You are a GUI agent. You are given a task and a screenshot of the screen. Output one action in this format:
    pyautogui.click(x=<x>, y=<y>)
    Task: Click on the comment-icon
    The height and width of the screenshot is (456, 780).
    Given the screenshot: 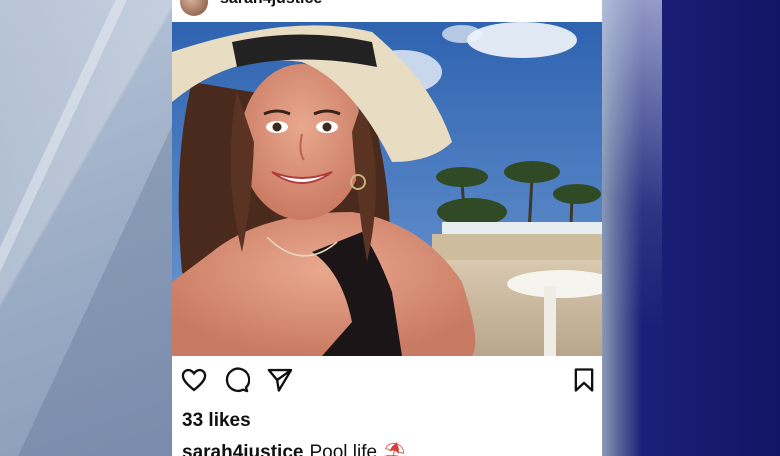 What is the action you would take?
    pyautogui.click(x=236, y=380)
    